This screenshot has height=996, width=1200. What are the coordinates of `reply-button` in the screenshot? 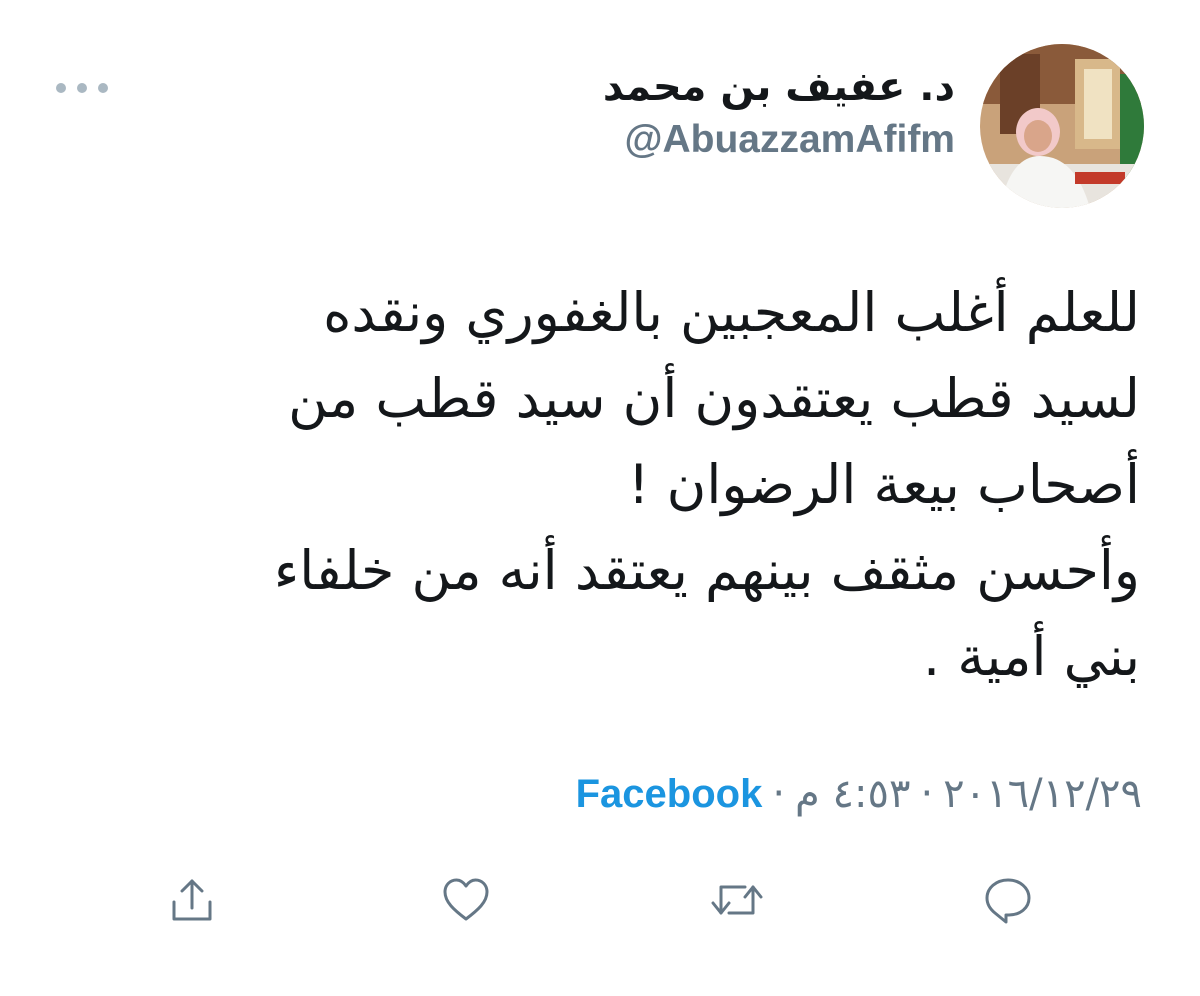 It's located at (1008, 900).